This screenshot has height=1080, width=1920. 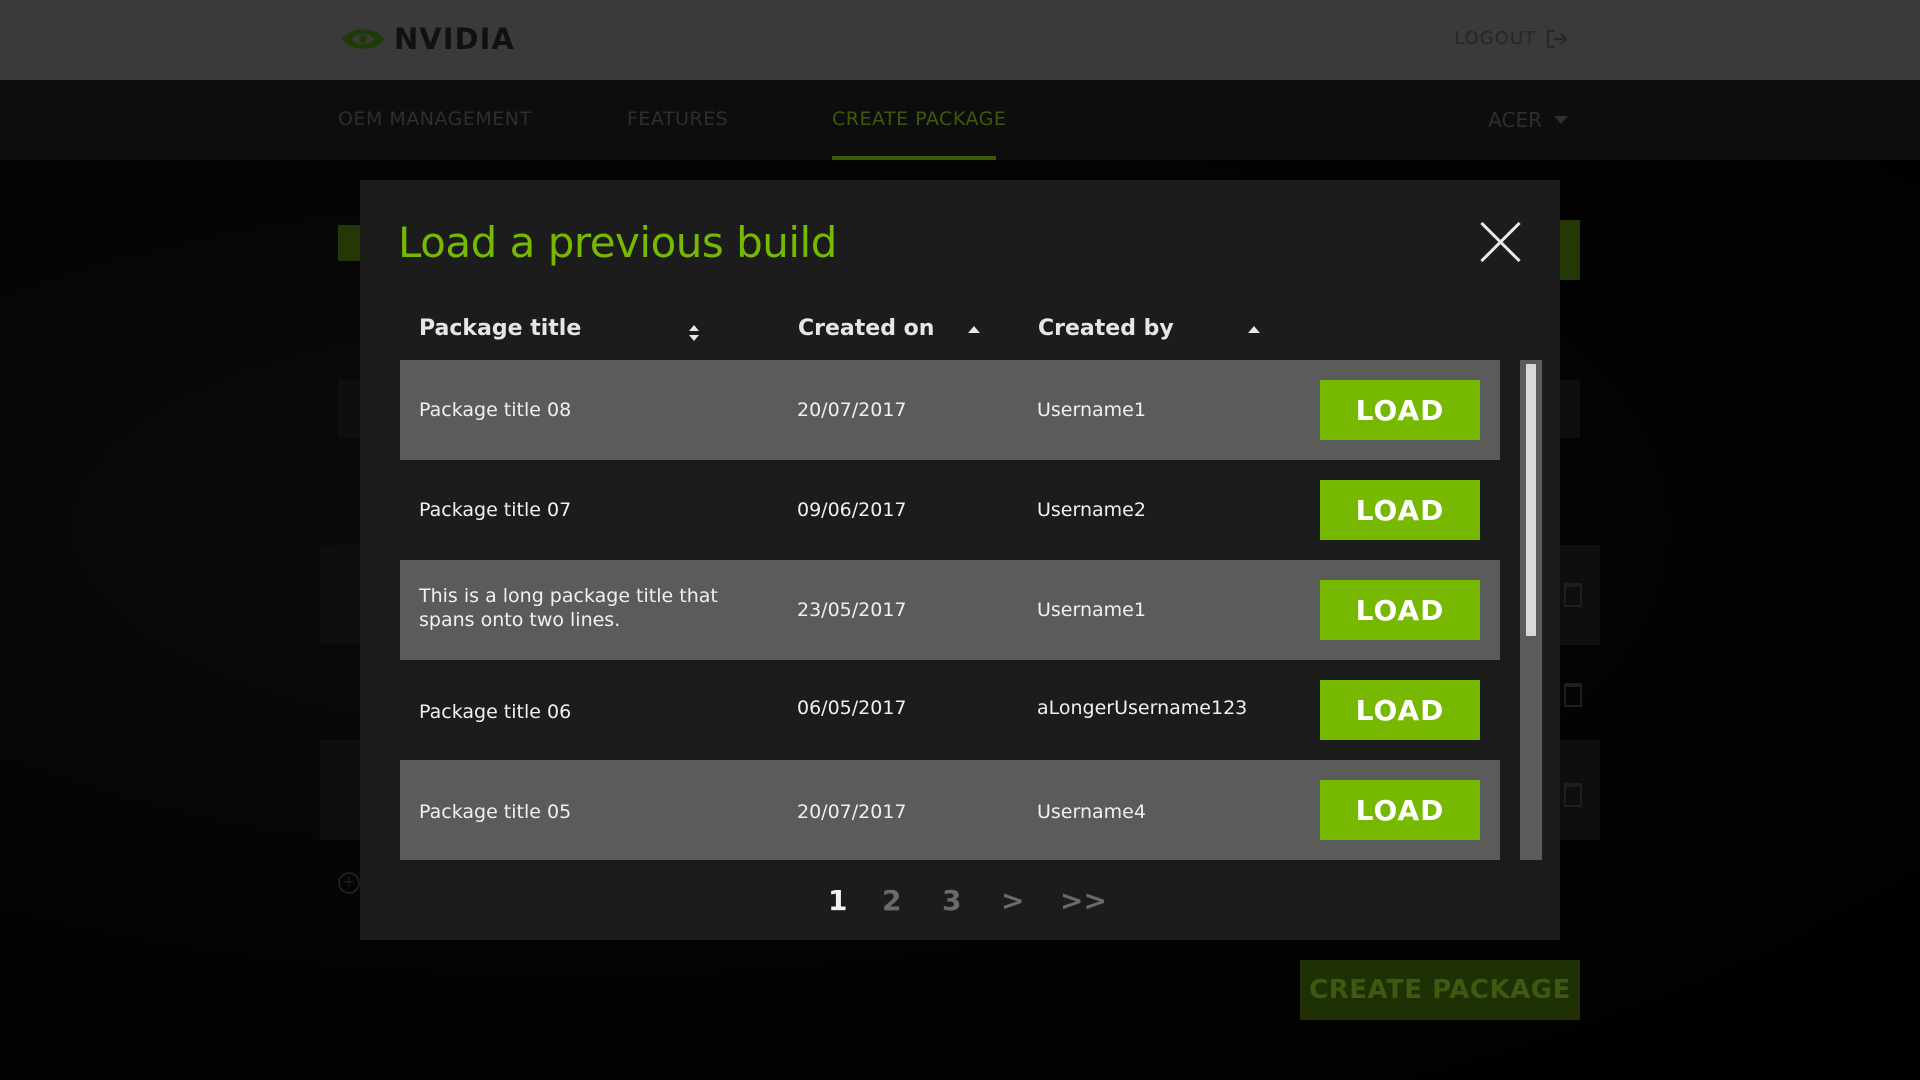 What do you see at coordinates (349, 243) in the screenshot?
I see `bg-title-block` at bounding box center [349, 243].